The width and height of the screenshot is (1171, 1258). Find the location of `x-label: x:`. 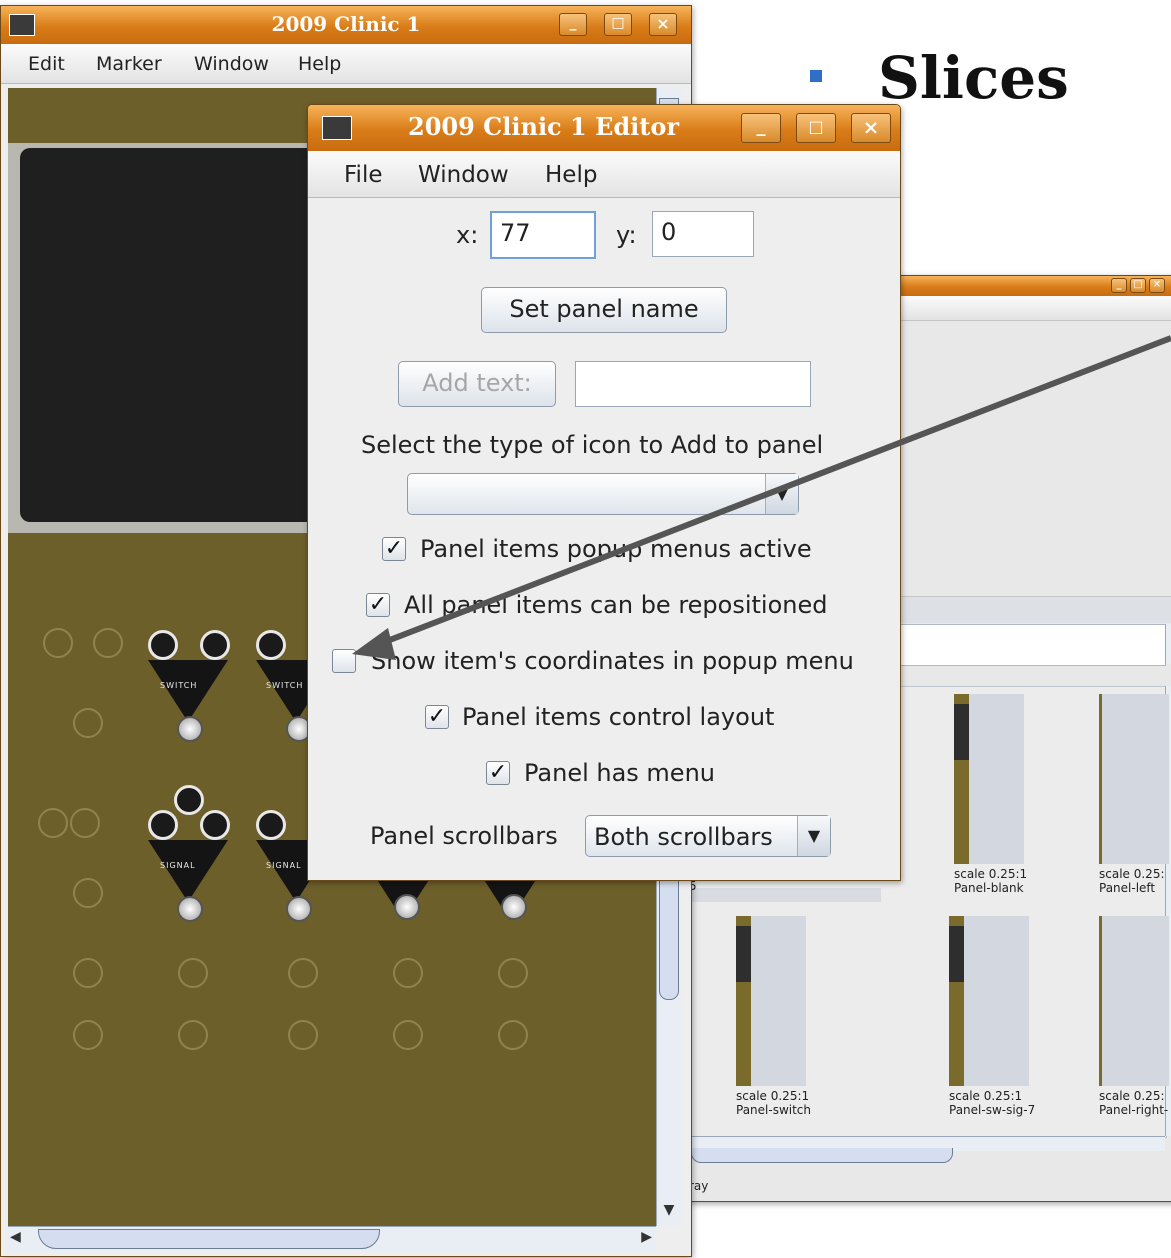

x-label: x: is located at coordinates (467, 235).